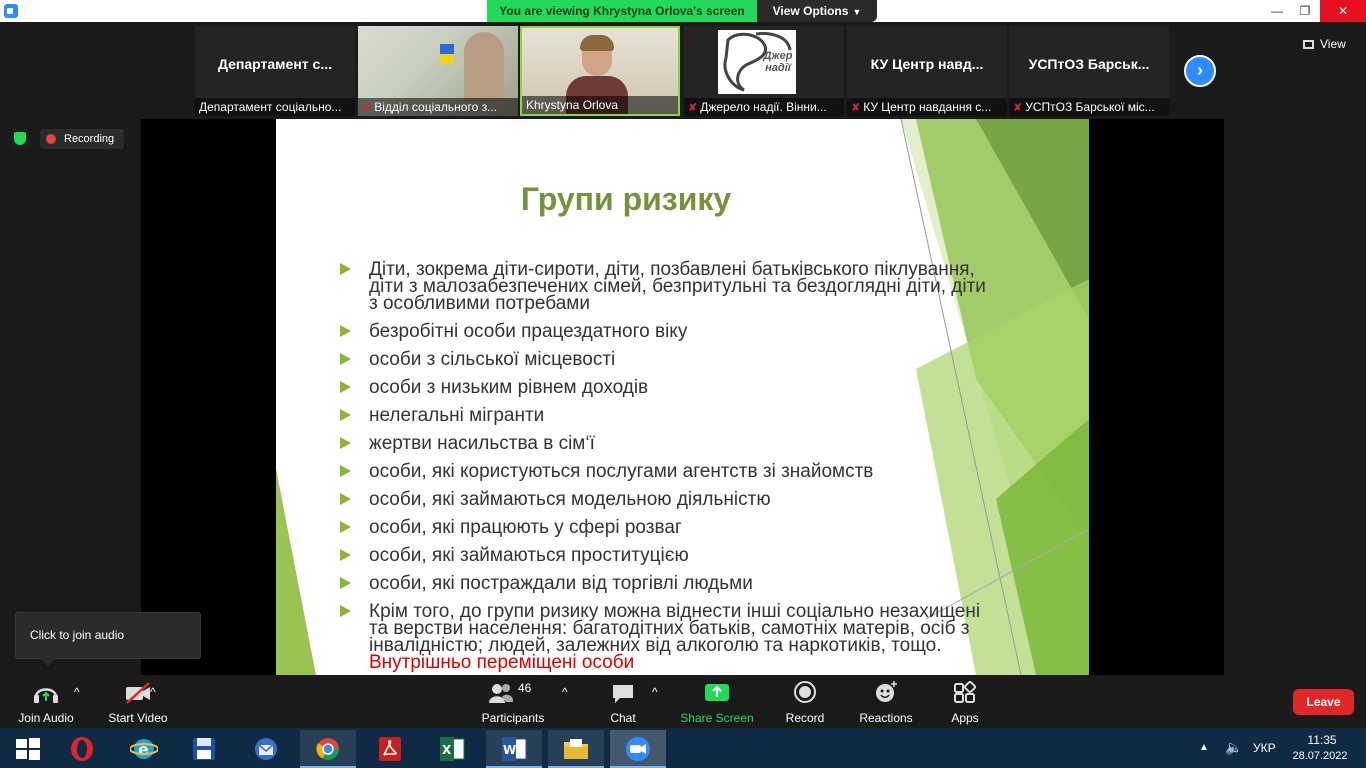  I want to click on start-button, so click(28, 749).